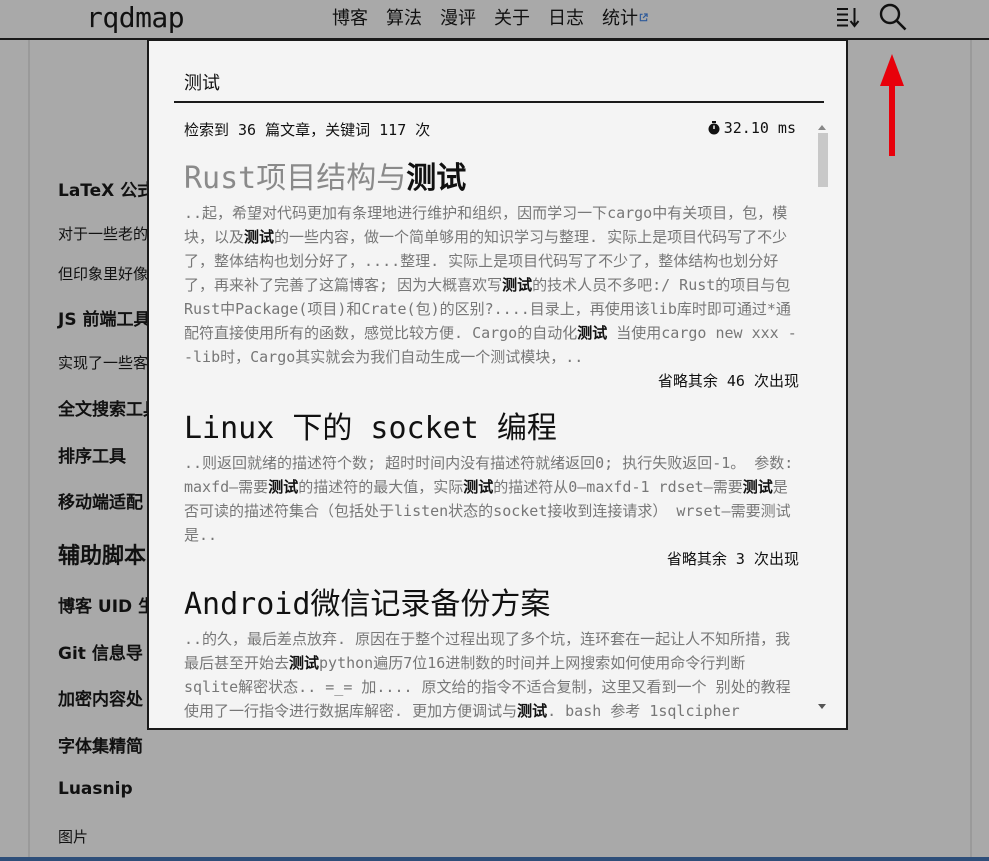  What do you see at coordinates (848, 17) in the screenshot?
I see `sort-icon` at bounding box center [848, 17].